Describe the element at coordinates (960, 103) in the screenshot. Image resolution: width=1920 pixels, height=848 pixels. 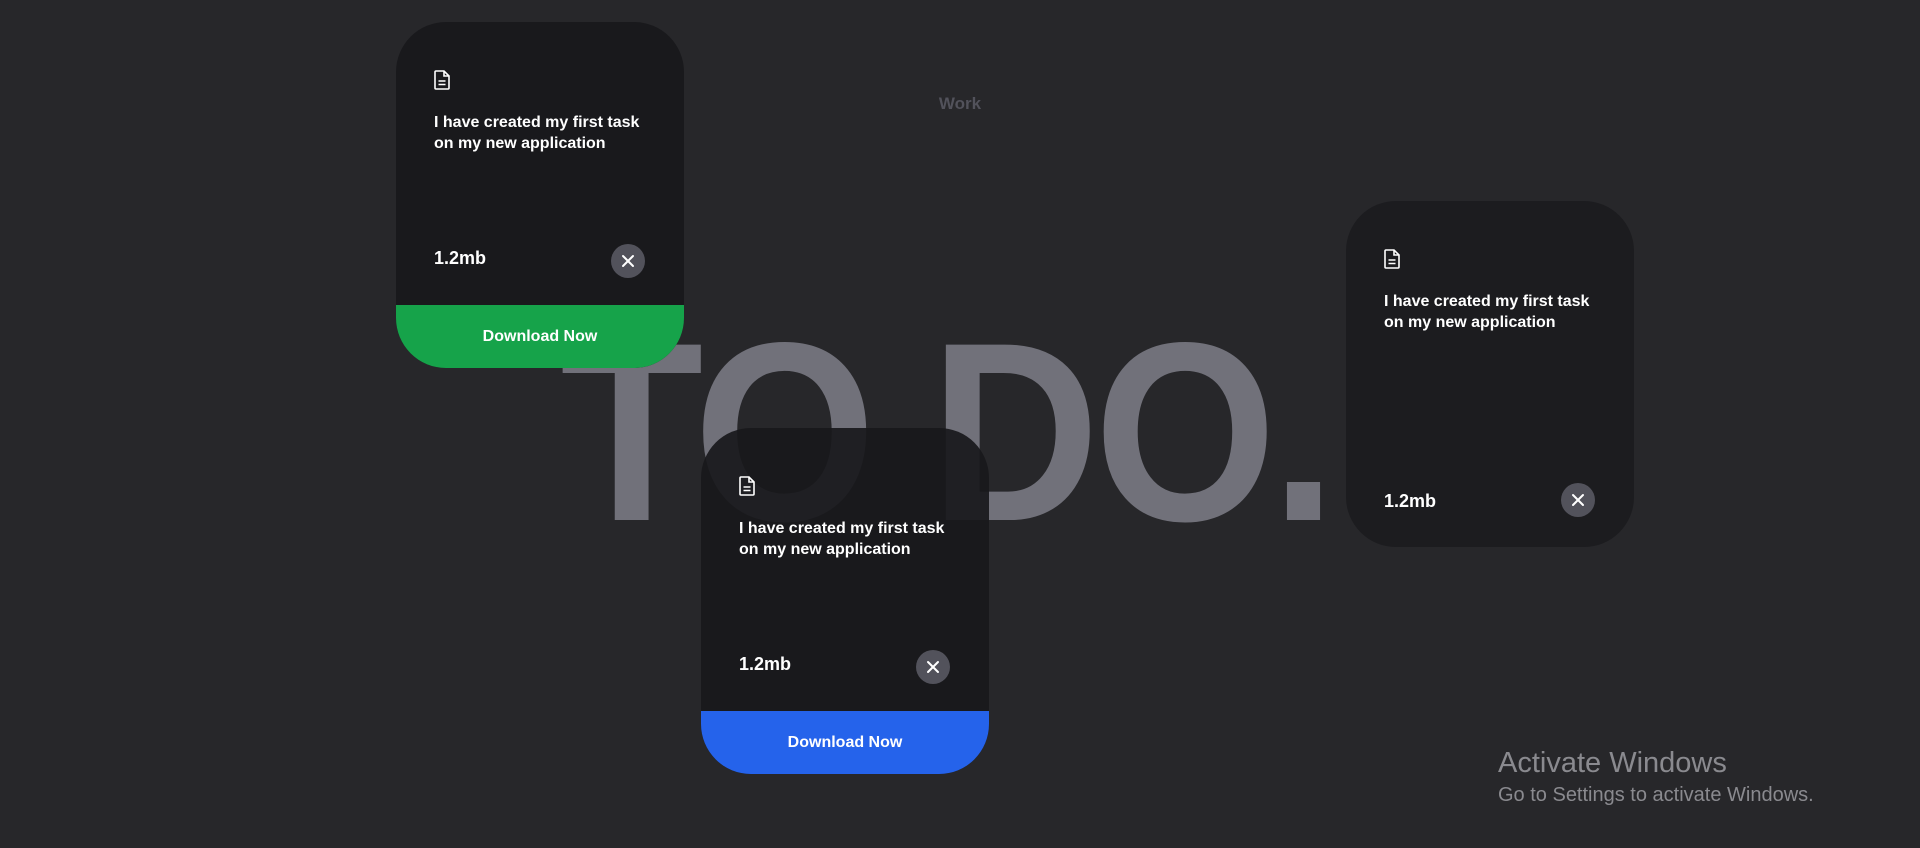
I see `category-label: Work` at that location.